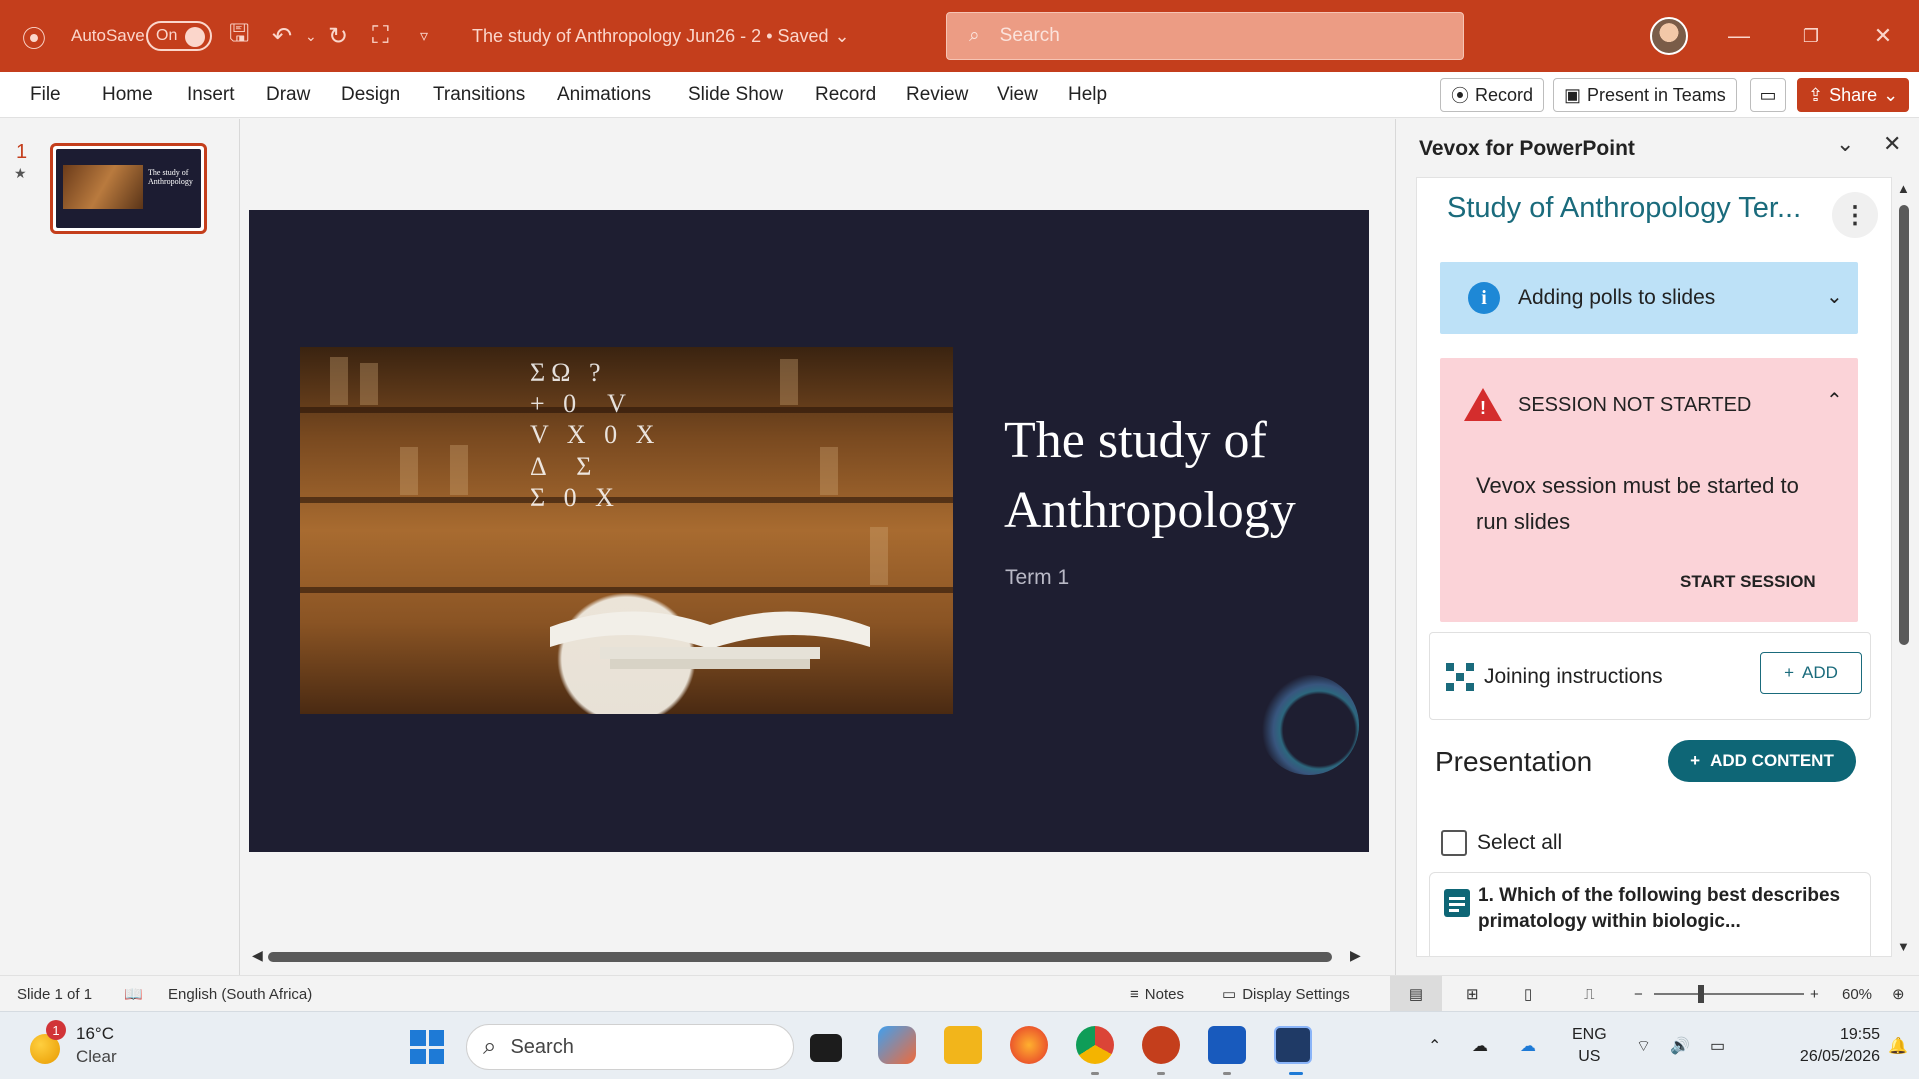 This screenshot has height=1079, width=1919. I want to click on autosave-toggle: On, so click(179, 36).